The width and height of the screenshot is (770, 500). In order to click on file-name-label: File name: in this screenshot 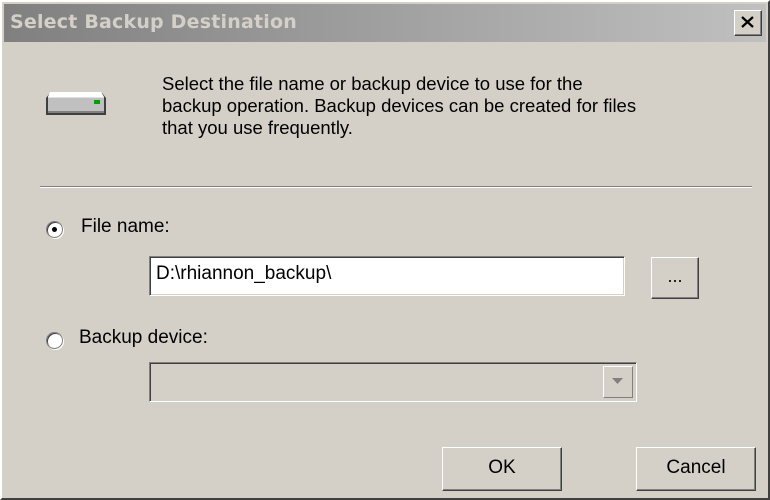, I will do `click(125, 227)`.